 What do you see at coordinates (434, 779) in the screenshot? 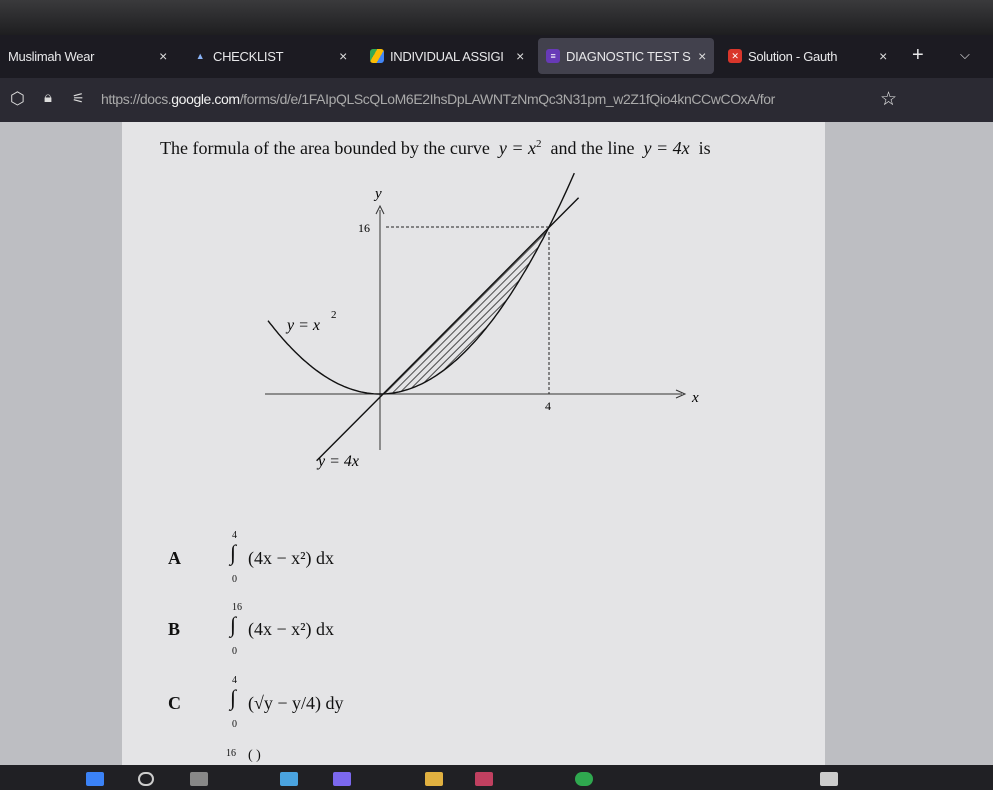
I see `file-explorer-icon` at bounding box center [434, 779].